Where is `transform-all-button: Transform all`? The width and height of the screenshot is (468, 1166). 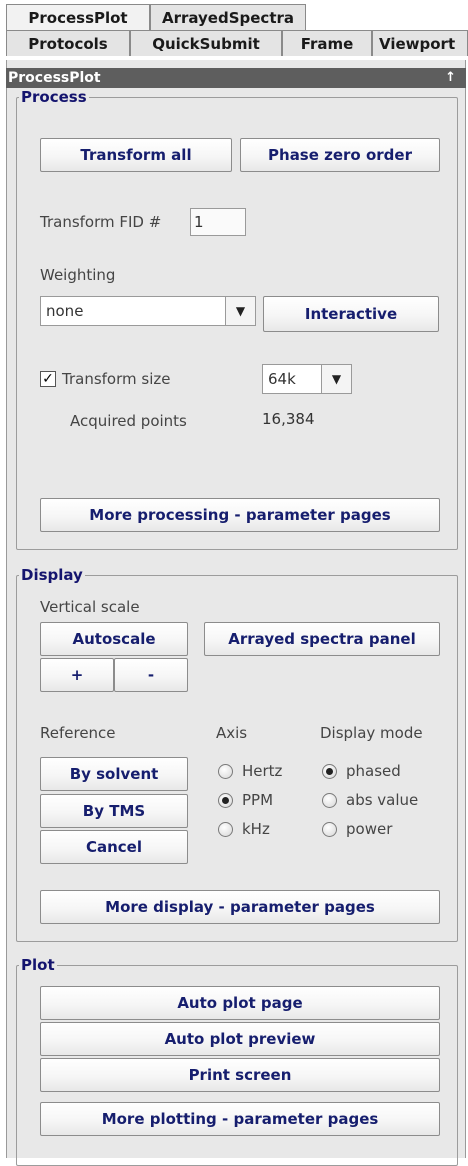
transform-all-button: Transform all is located at coordinates (136, 155).